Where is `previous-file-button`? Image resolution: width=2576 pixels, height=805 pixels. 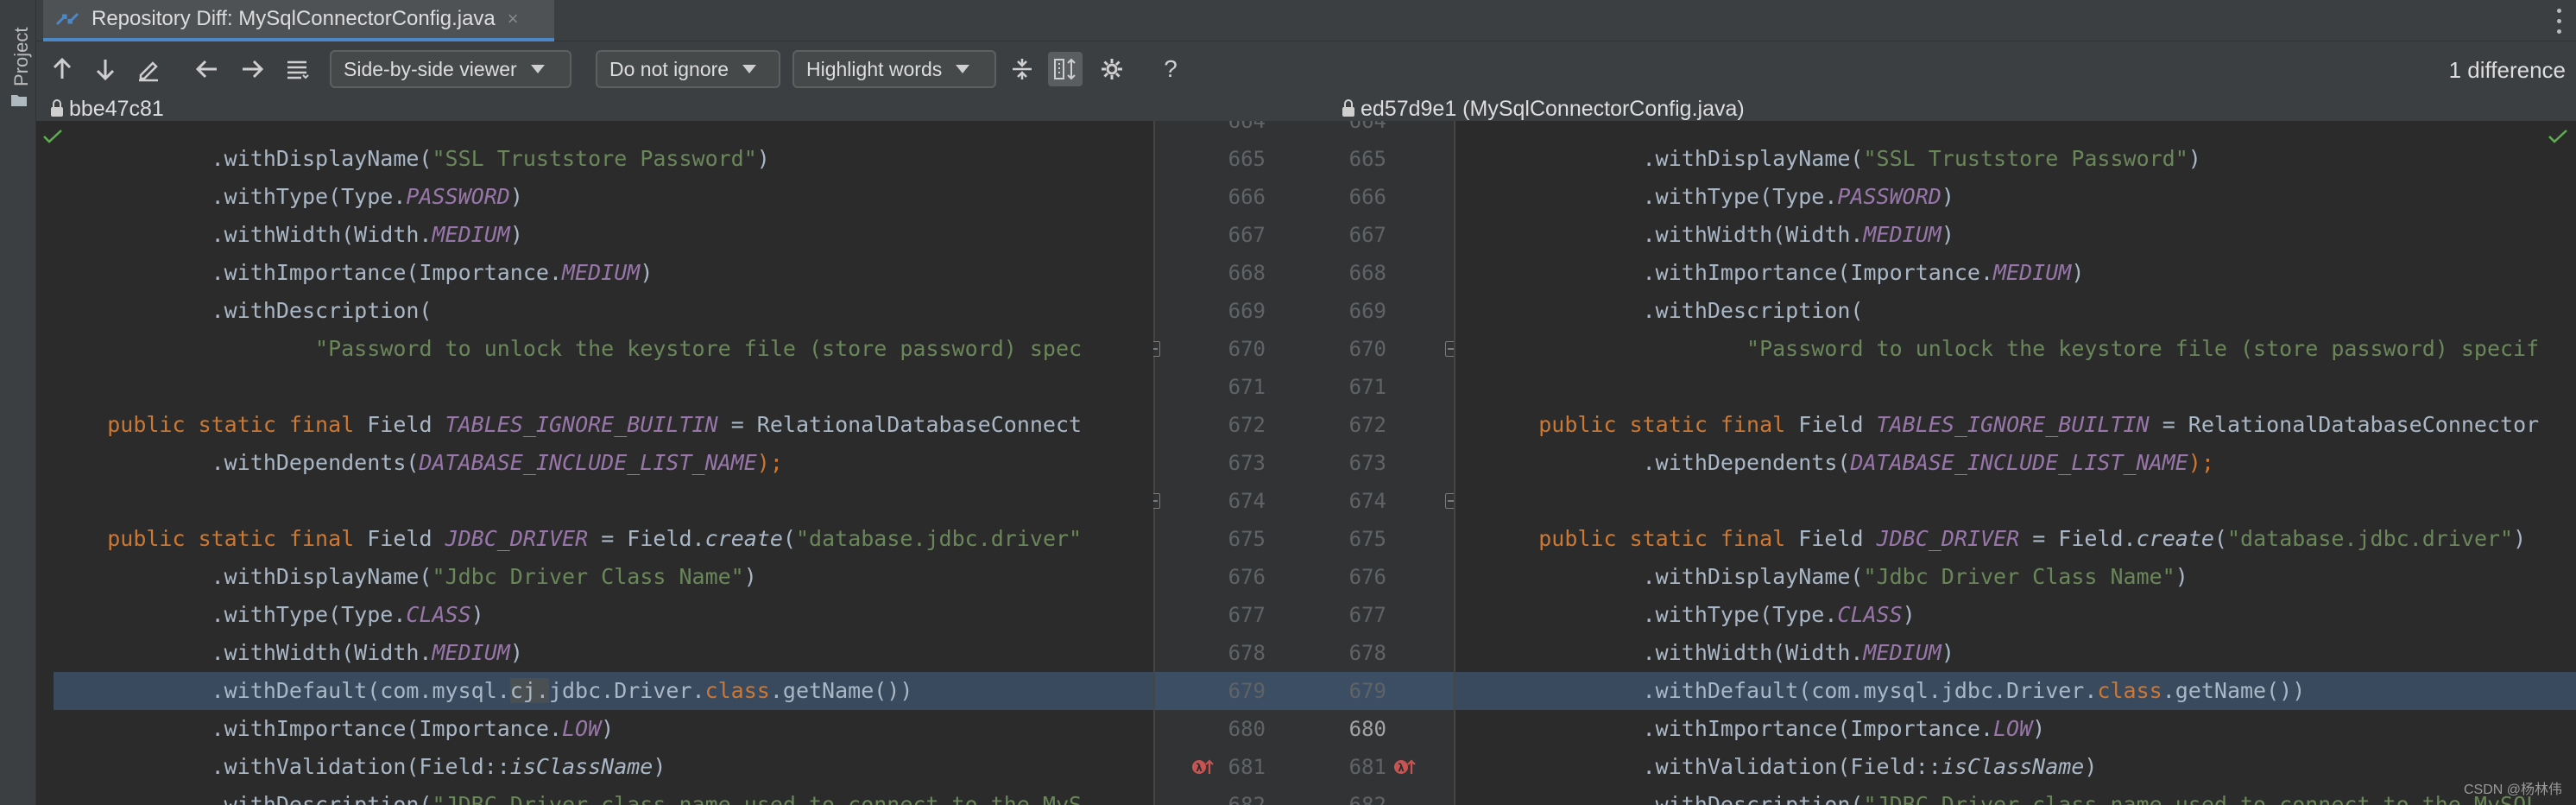
previous-file-button is located at coordinates (207, 69).